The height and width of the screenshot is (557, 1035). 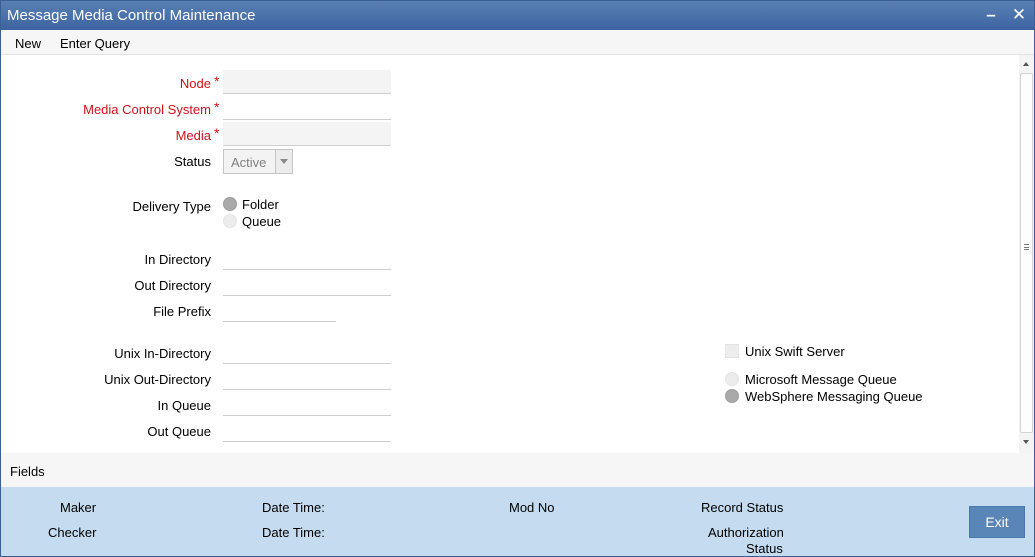 I want to click on authorization-status-label: Status, so click(x=764, y=548).